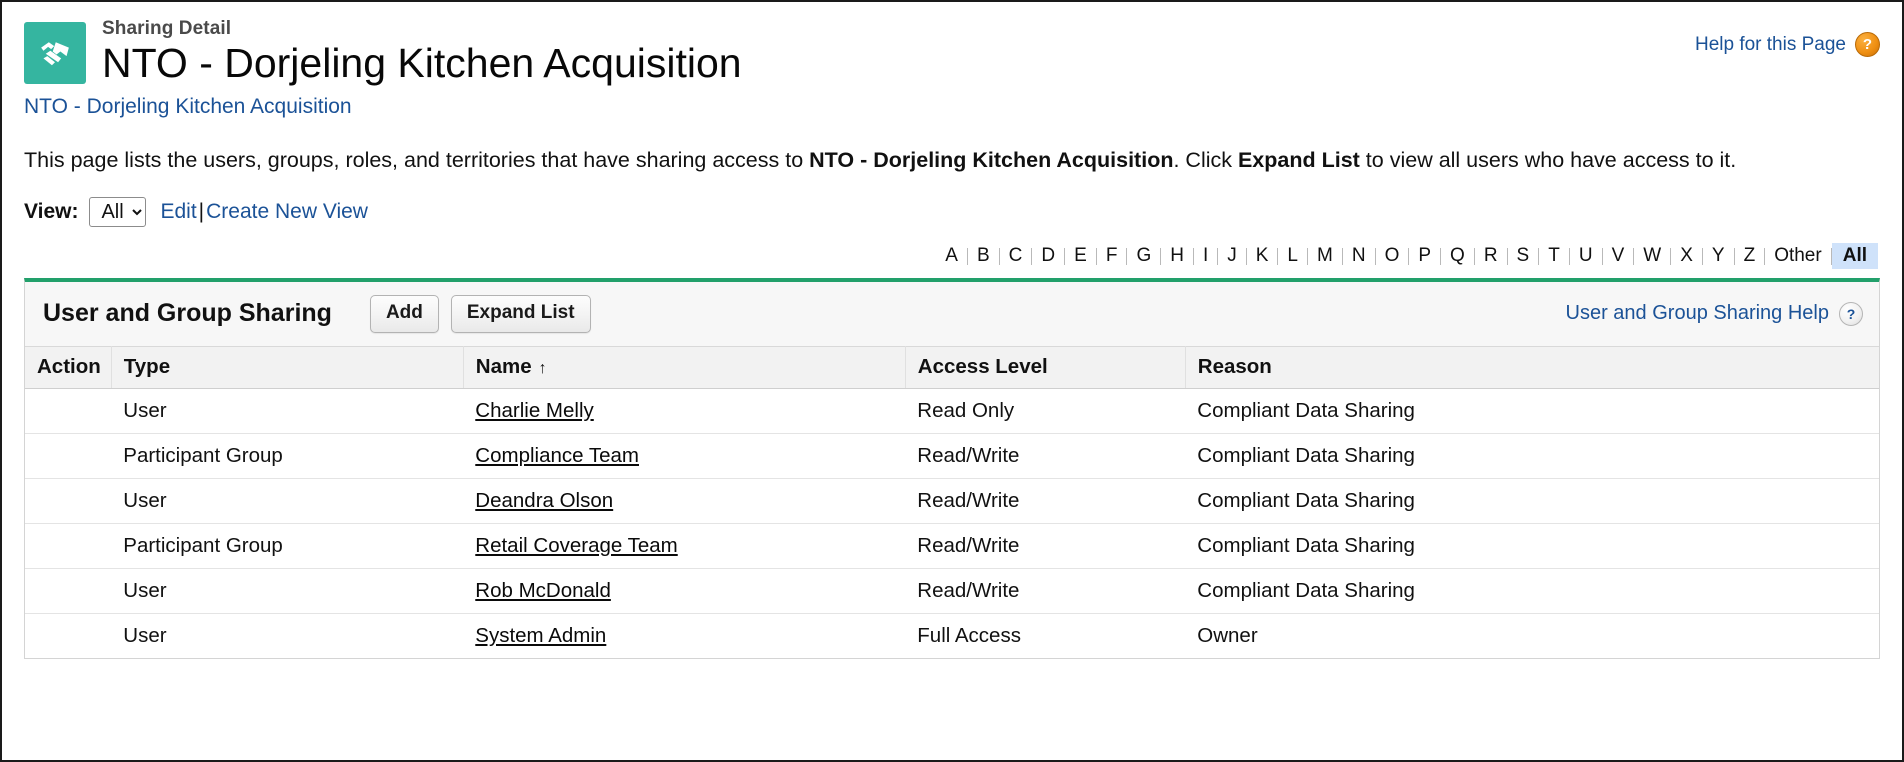 The height and width of the screenshot is (762, 1904). I want to click on alphabet-filter: A B C D E F G H I J K L M N O P Q R S T U V W X Y Z Other All, so click(952, 256).